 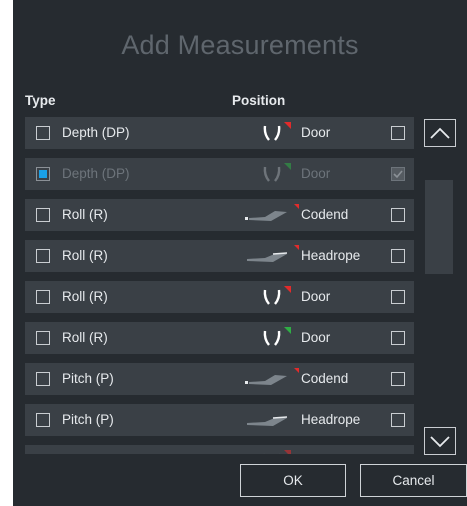 I want to click on measurement-row: Roll (R) Codend, so click(x=219, y=215).